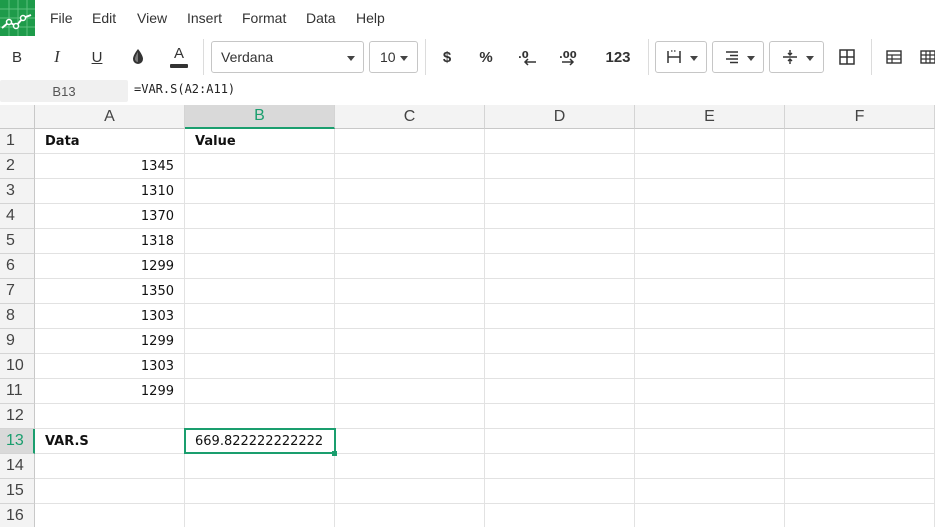 The width and height of the screenshot is (935, 527). Describe the element at coordinates (64, 91) in the screenshot. I see `cell-reference-box: B13` at that location.